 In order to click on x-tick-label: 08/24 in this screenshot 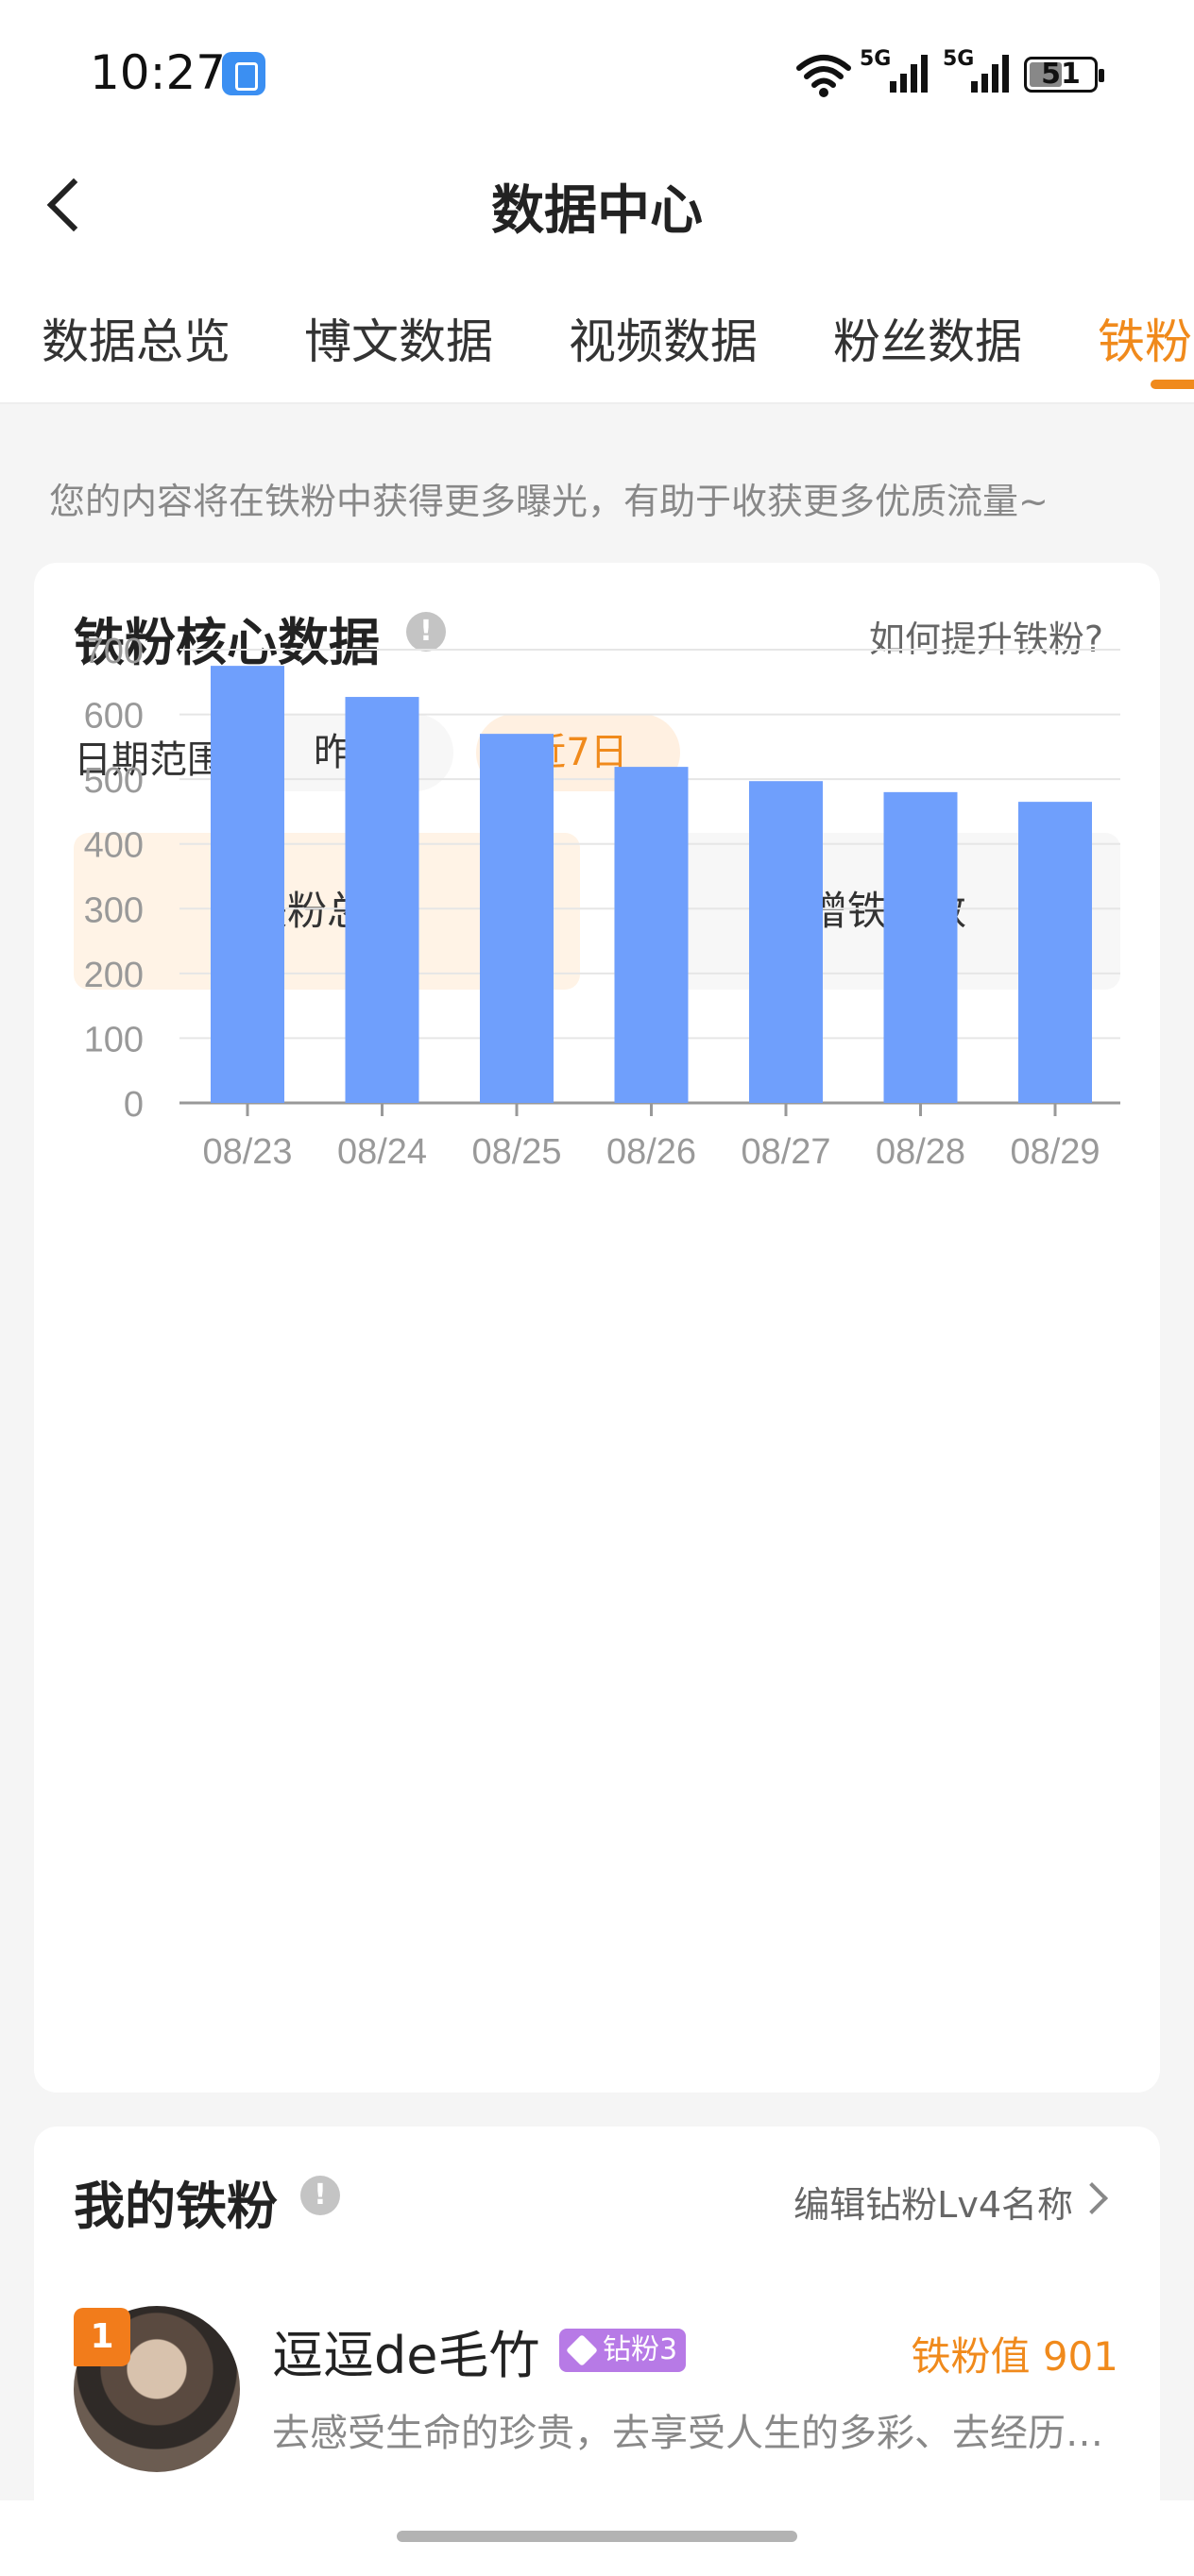, I will do `click(382, 1152)`.